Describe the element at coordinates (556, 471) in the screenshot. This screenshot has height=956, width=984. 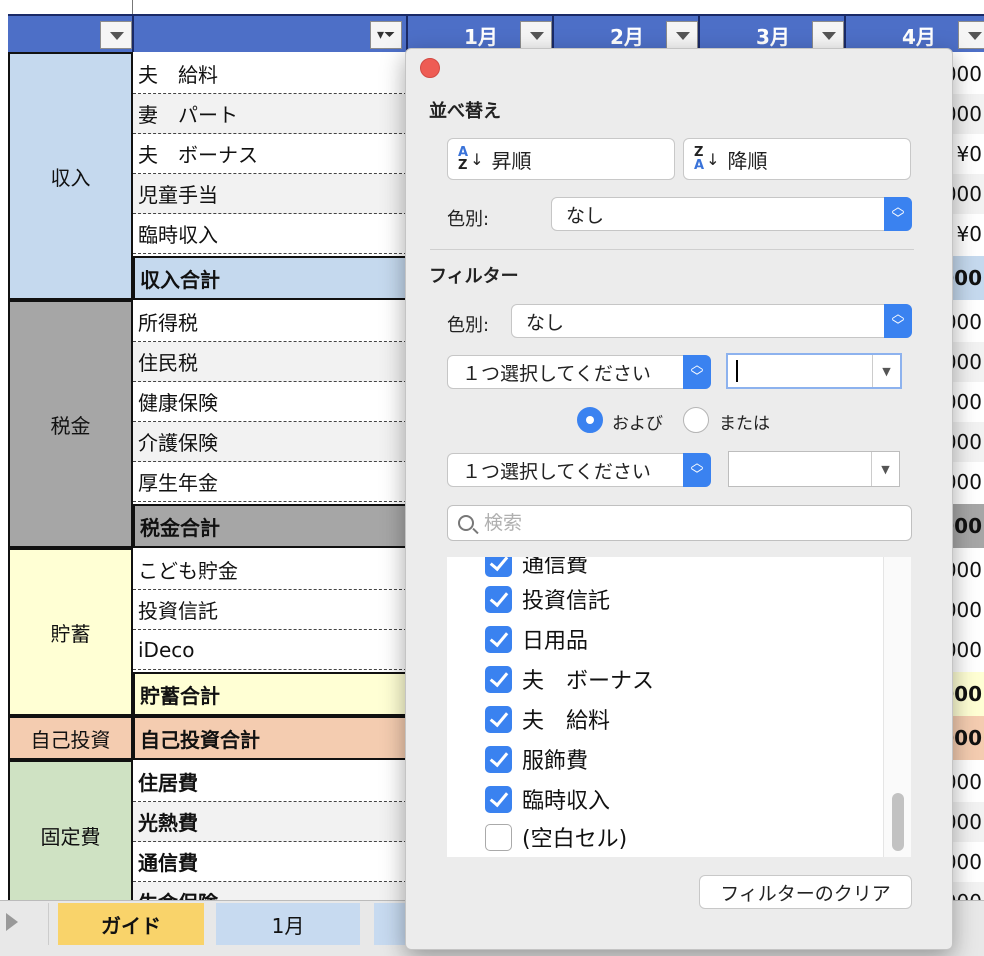
I see `condition-2-value: １つ選択してください` at that location.